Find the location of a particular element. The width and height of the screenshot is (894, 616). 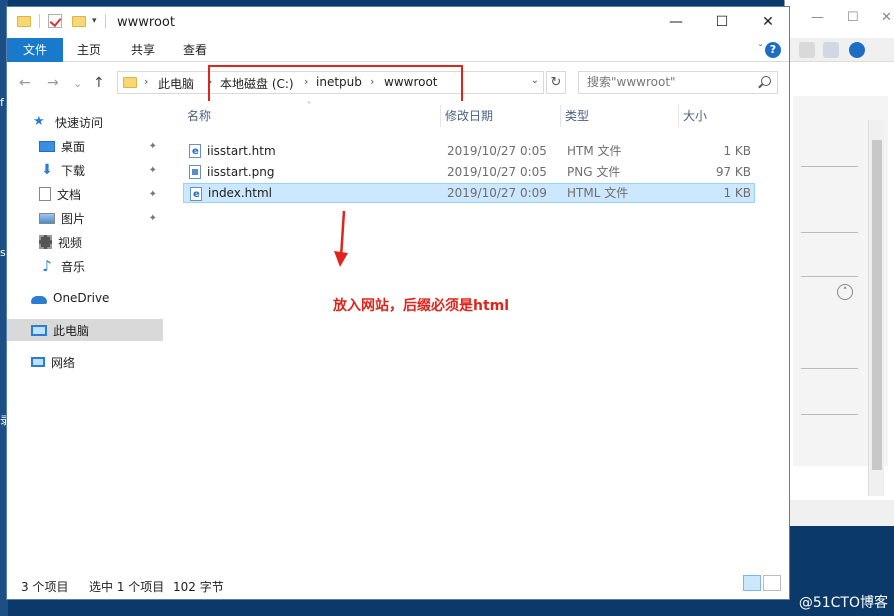

sidebar-item-quick-access: ★ 快速访问 is located at coordinates (85, 122).